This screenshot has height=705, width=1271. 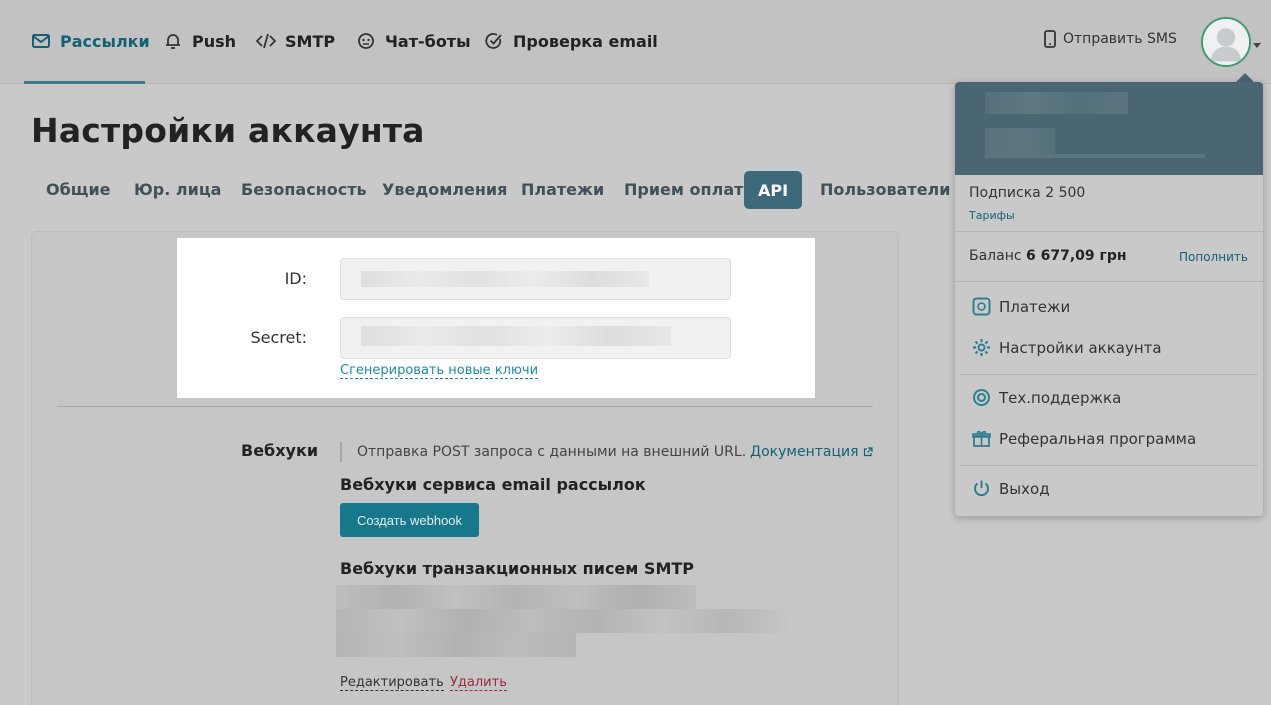 What do you see at coordinates (981, 397) in the screenshot?
I see `lifebuoy-icon` at bounding box center [981, 397].